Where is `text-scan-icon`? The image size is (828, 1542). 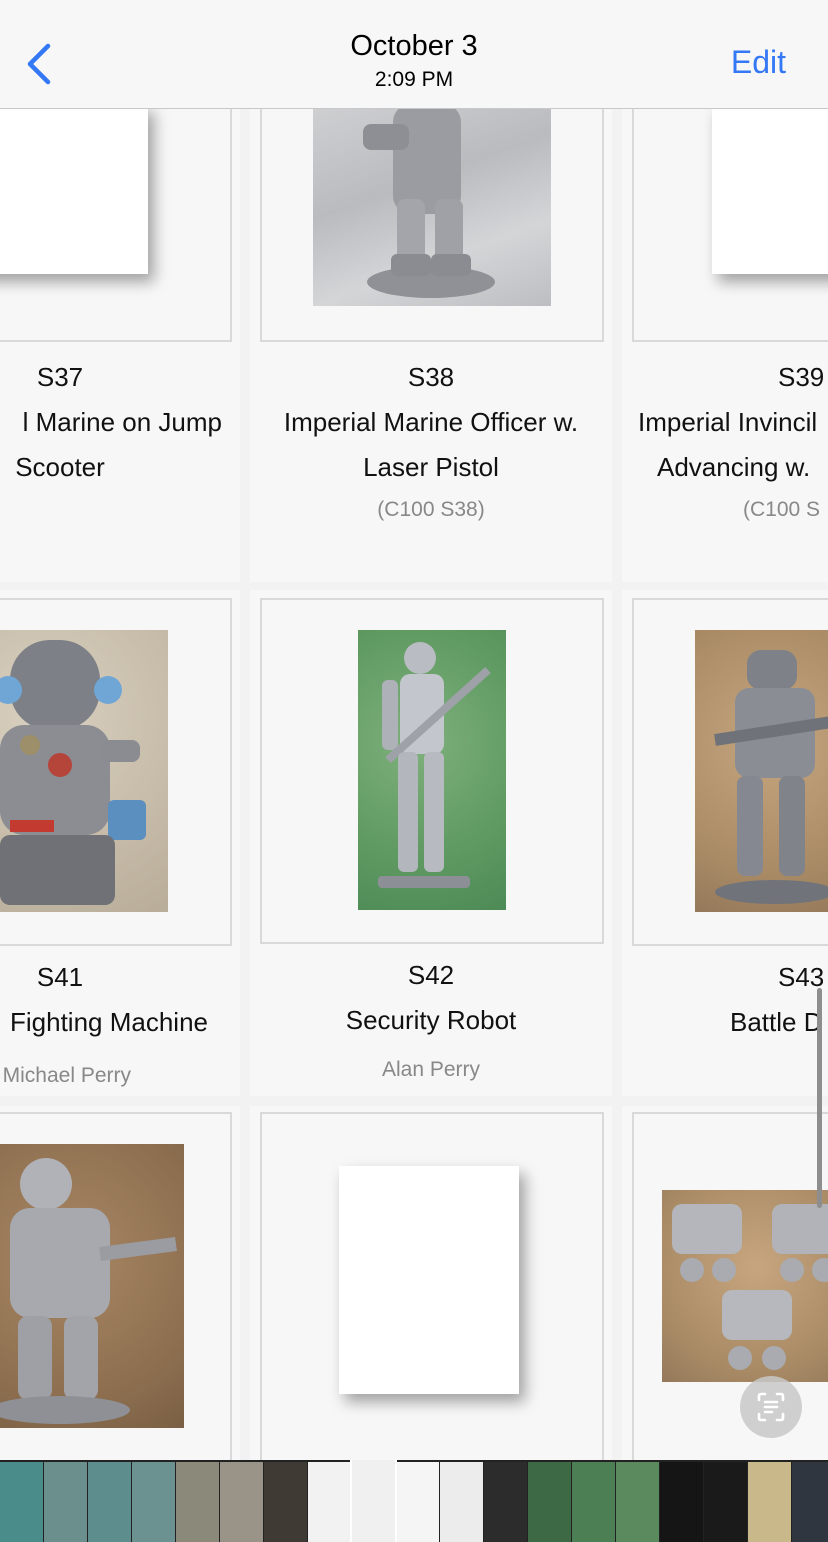 text-scan-icon is located at coordinates (771, 1407).